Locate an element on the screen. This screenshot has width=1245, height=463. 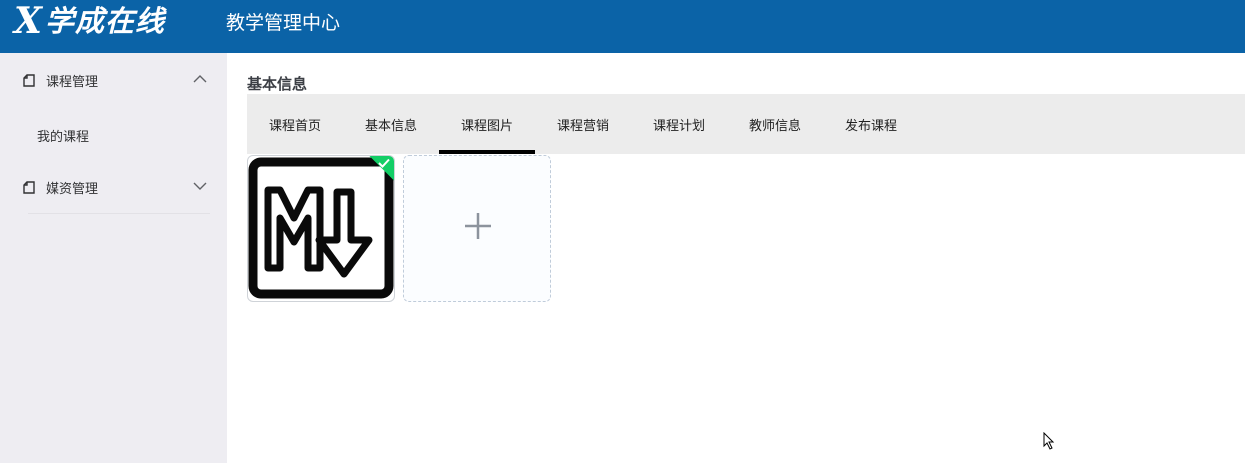
tab-basic-info: 基本信息 is located at coordinates (391, 124).